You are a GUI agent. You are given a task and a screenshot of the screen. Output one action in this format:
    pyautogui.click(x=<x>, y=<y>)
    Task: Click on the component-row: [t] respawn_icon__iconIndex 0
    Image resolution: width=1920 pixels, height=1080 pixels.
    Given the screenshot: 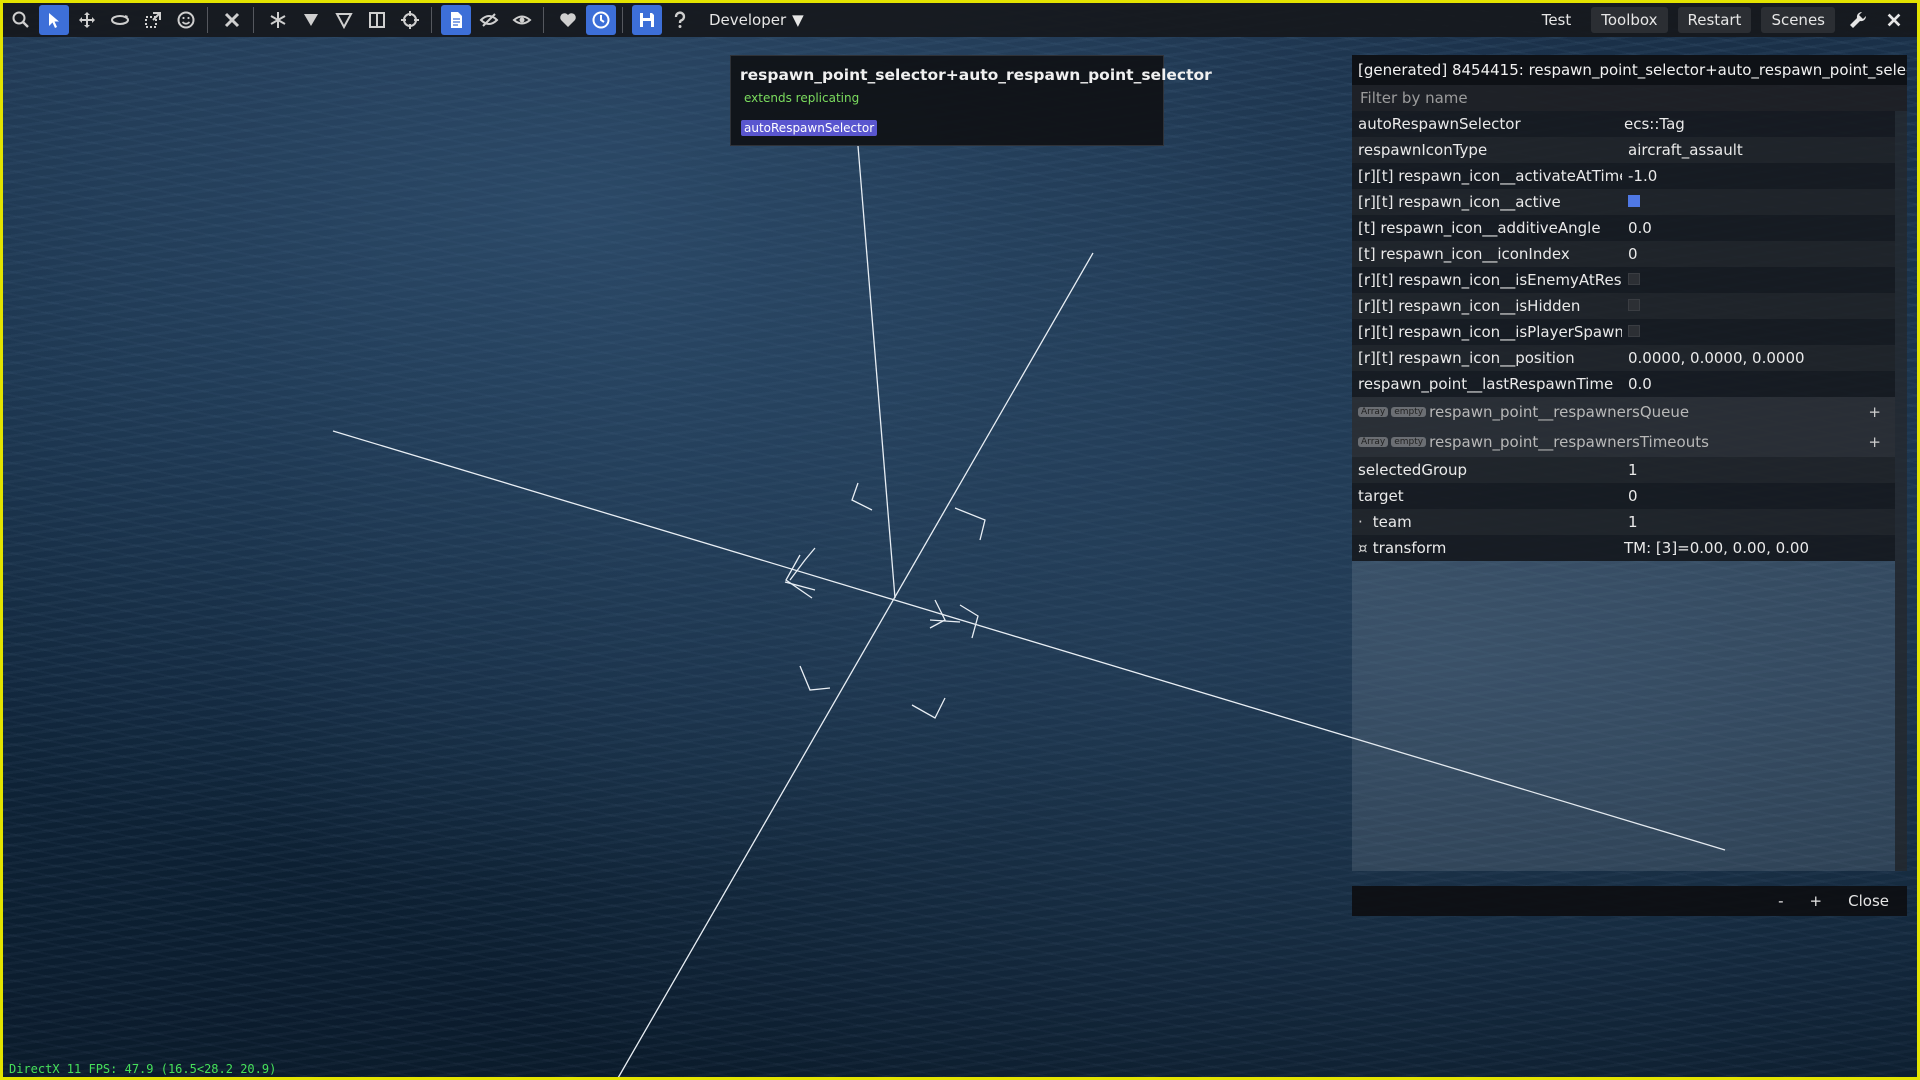 What is the action you would take?
    pyautogui.click(x=1623, y=254)
    